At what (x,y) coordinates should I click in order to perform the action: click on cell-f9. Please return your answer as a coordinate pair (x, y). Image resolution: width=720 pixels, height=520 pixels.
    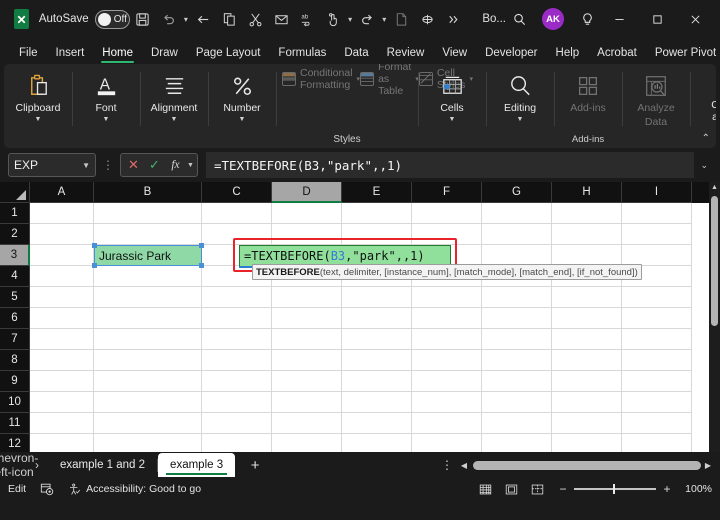
    Looking at the image, I should click on (447, 381).